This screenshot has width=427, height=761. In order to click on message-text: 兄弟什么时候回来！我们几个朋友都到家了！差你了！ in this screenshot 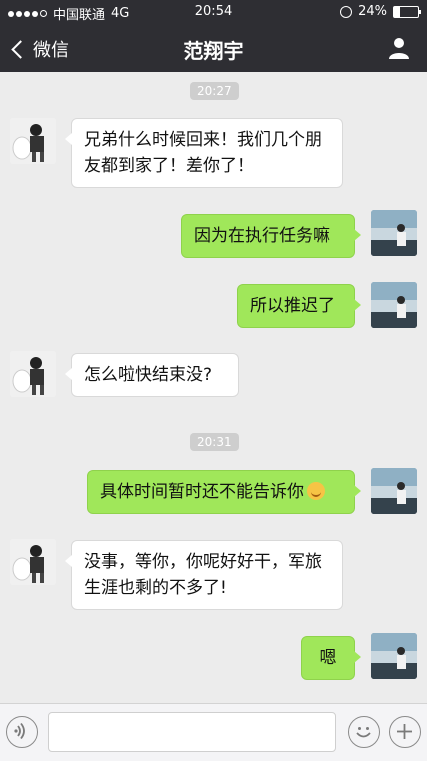, I will do `click(203, 153)`.